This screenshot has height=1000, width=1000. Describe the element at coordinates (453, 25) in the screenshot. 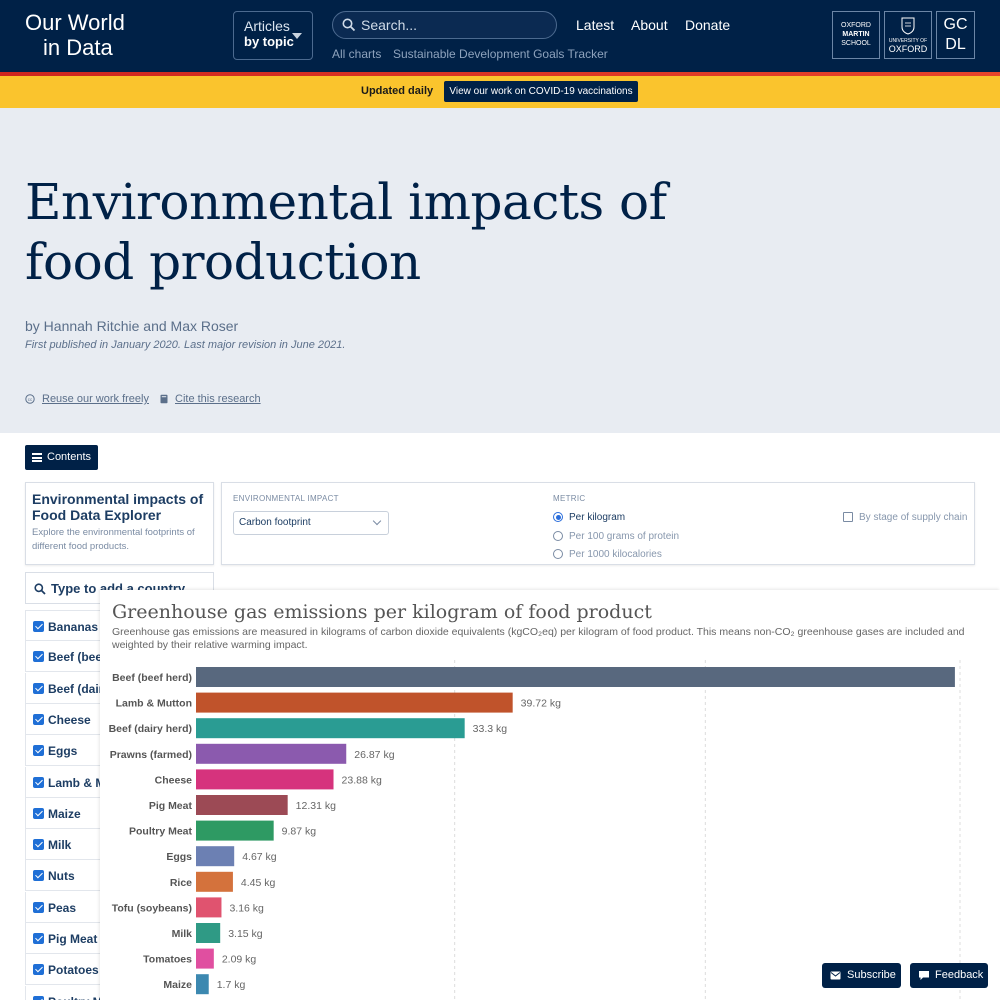

I see `search-input` at that location.